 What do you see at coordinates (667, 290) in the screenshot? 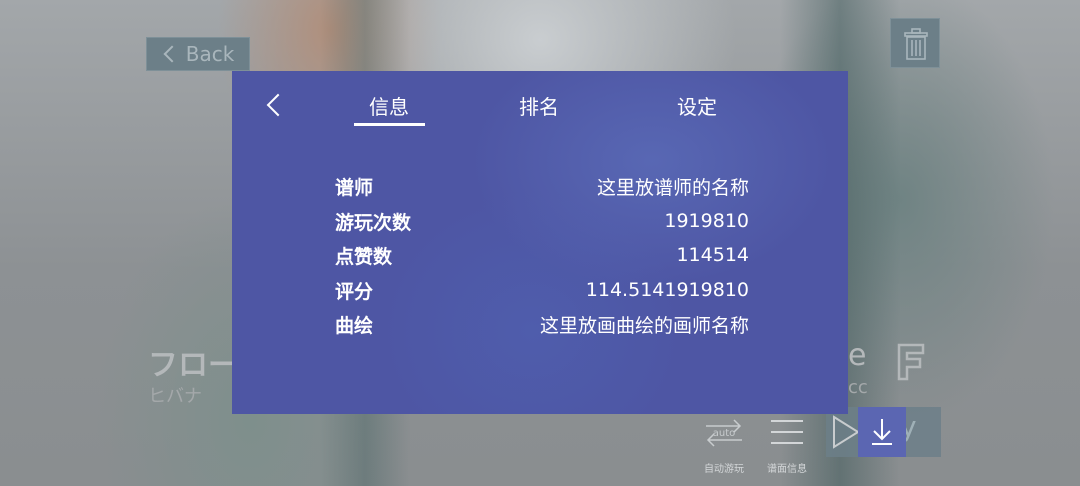
I see `info-value: 114.5141919810` at bounding box center [667, 290].